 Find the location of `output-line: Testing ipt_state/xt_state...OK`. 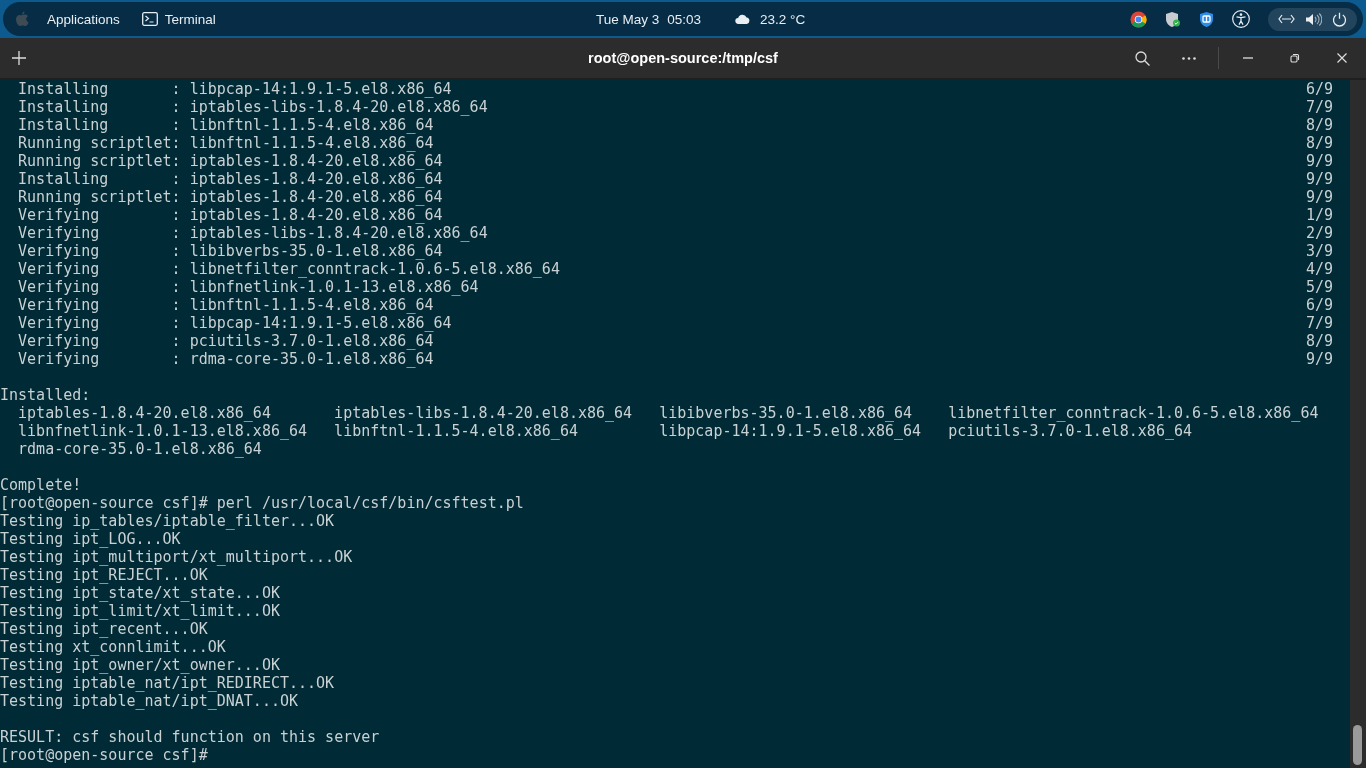

output-line: Testing ipt_state/xt_state...OK is located at coordinates (140, 593).